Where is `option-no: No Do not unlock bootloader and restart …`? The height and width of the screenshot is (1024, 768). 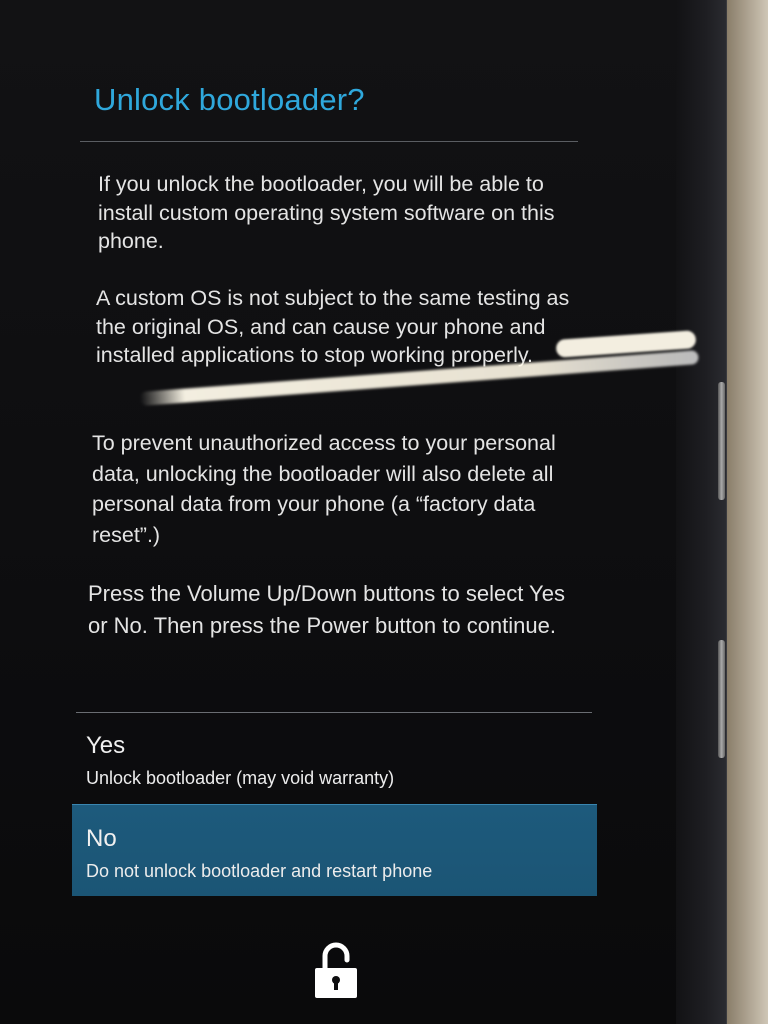
option-no: No Do not unlock bootloader and restart … is located at coordinates (334, 850).